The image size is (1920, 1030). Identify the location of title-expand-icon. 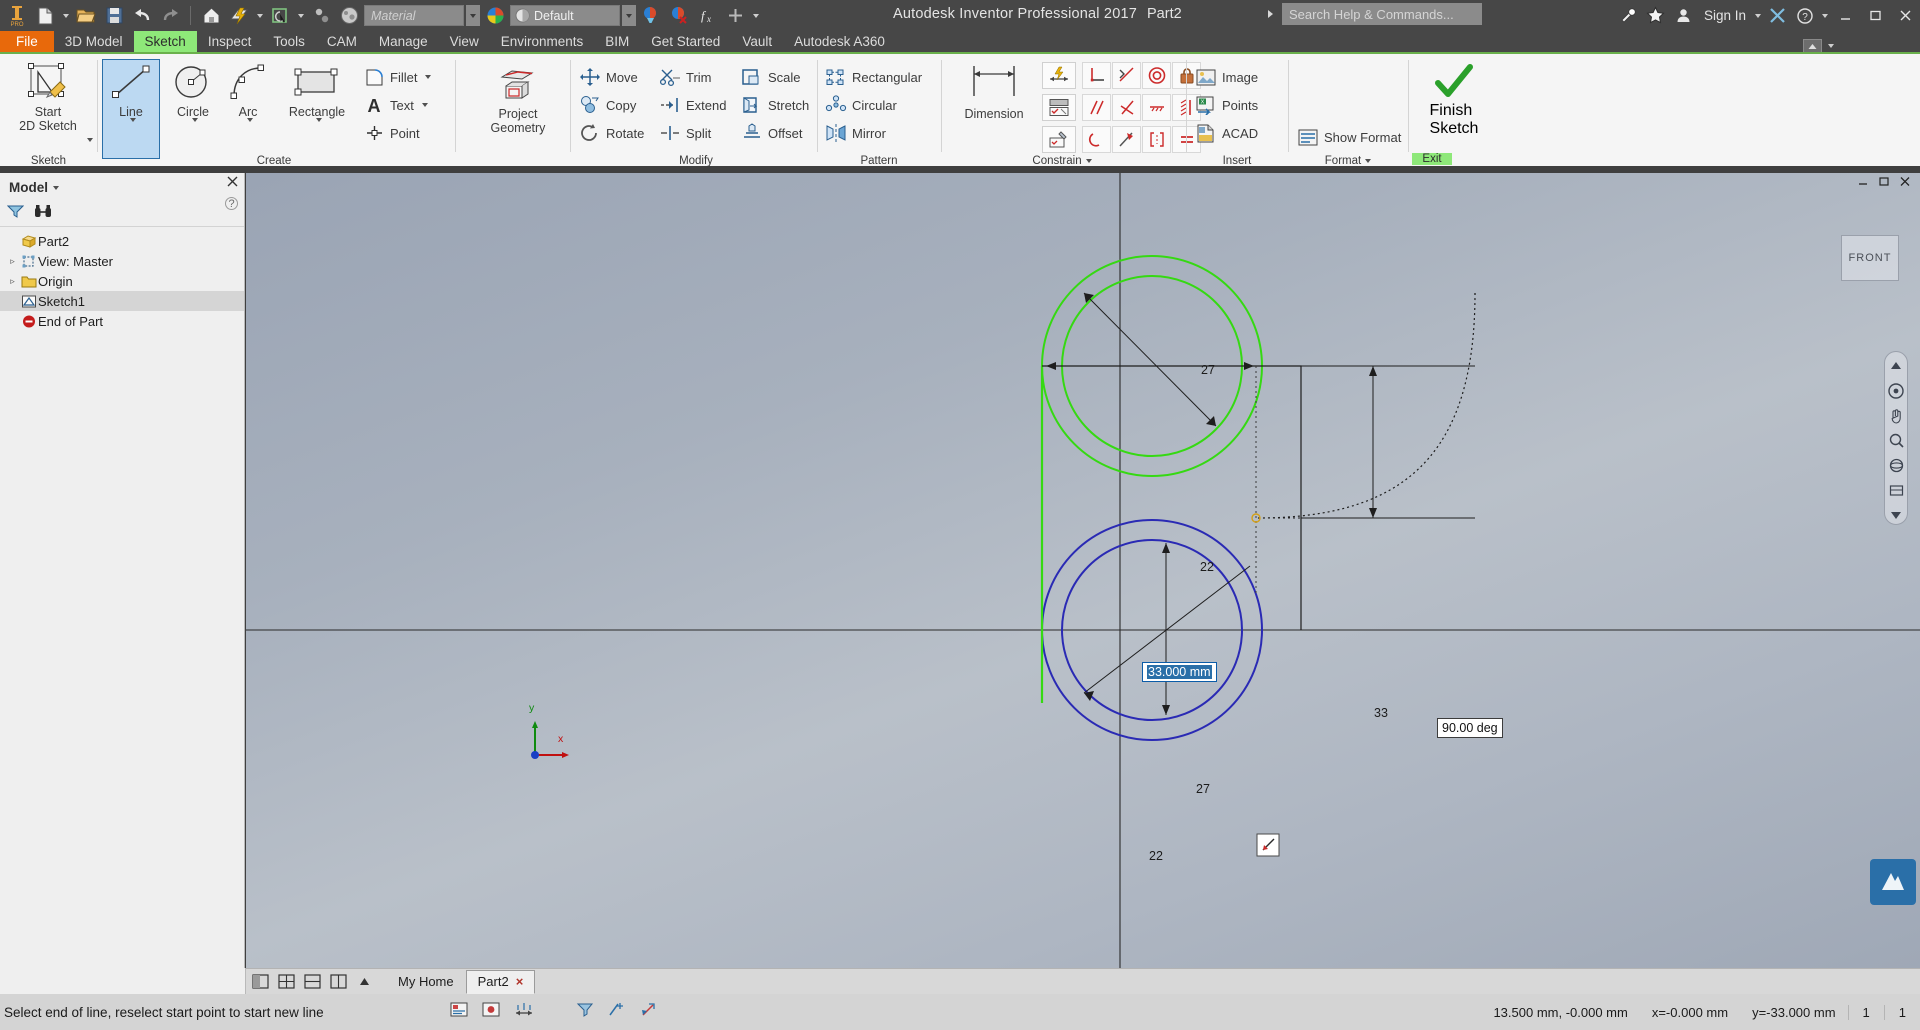
(1271, 16).